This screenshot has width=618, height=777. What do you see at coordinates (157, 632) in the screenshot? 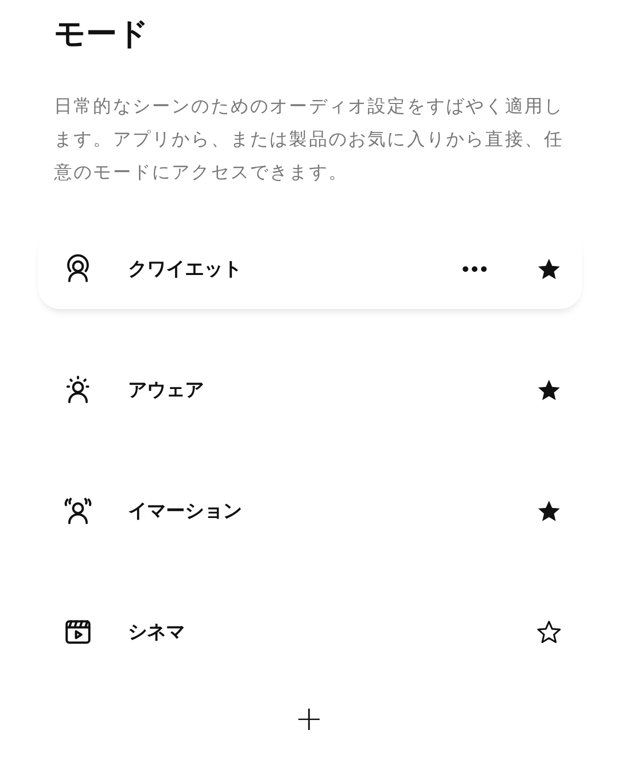
I see `mode-name: シネマ` at bounding box center [157, 632].